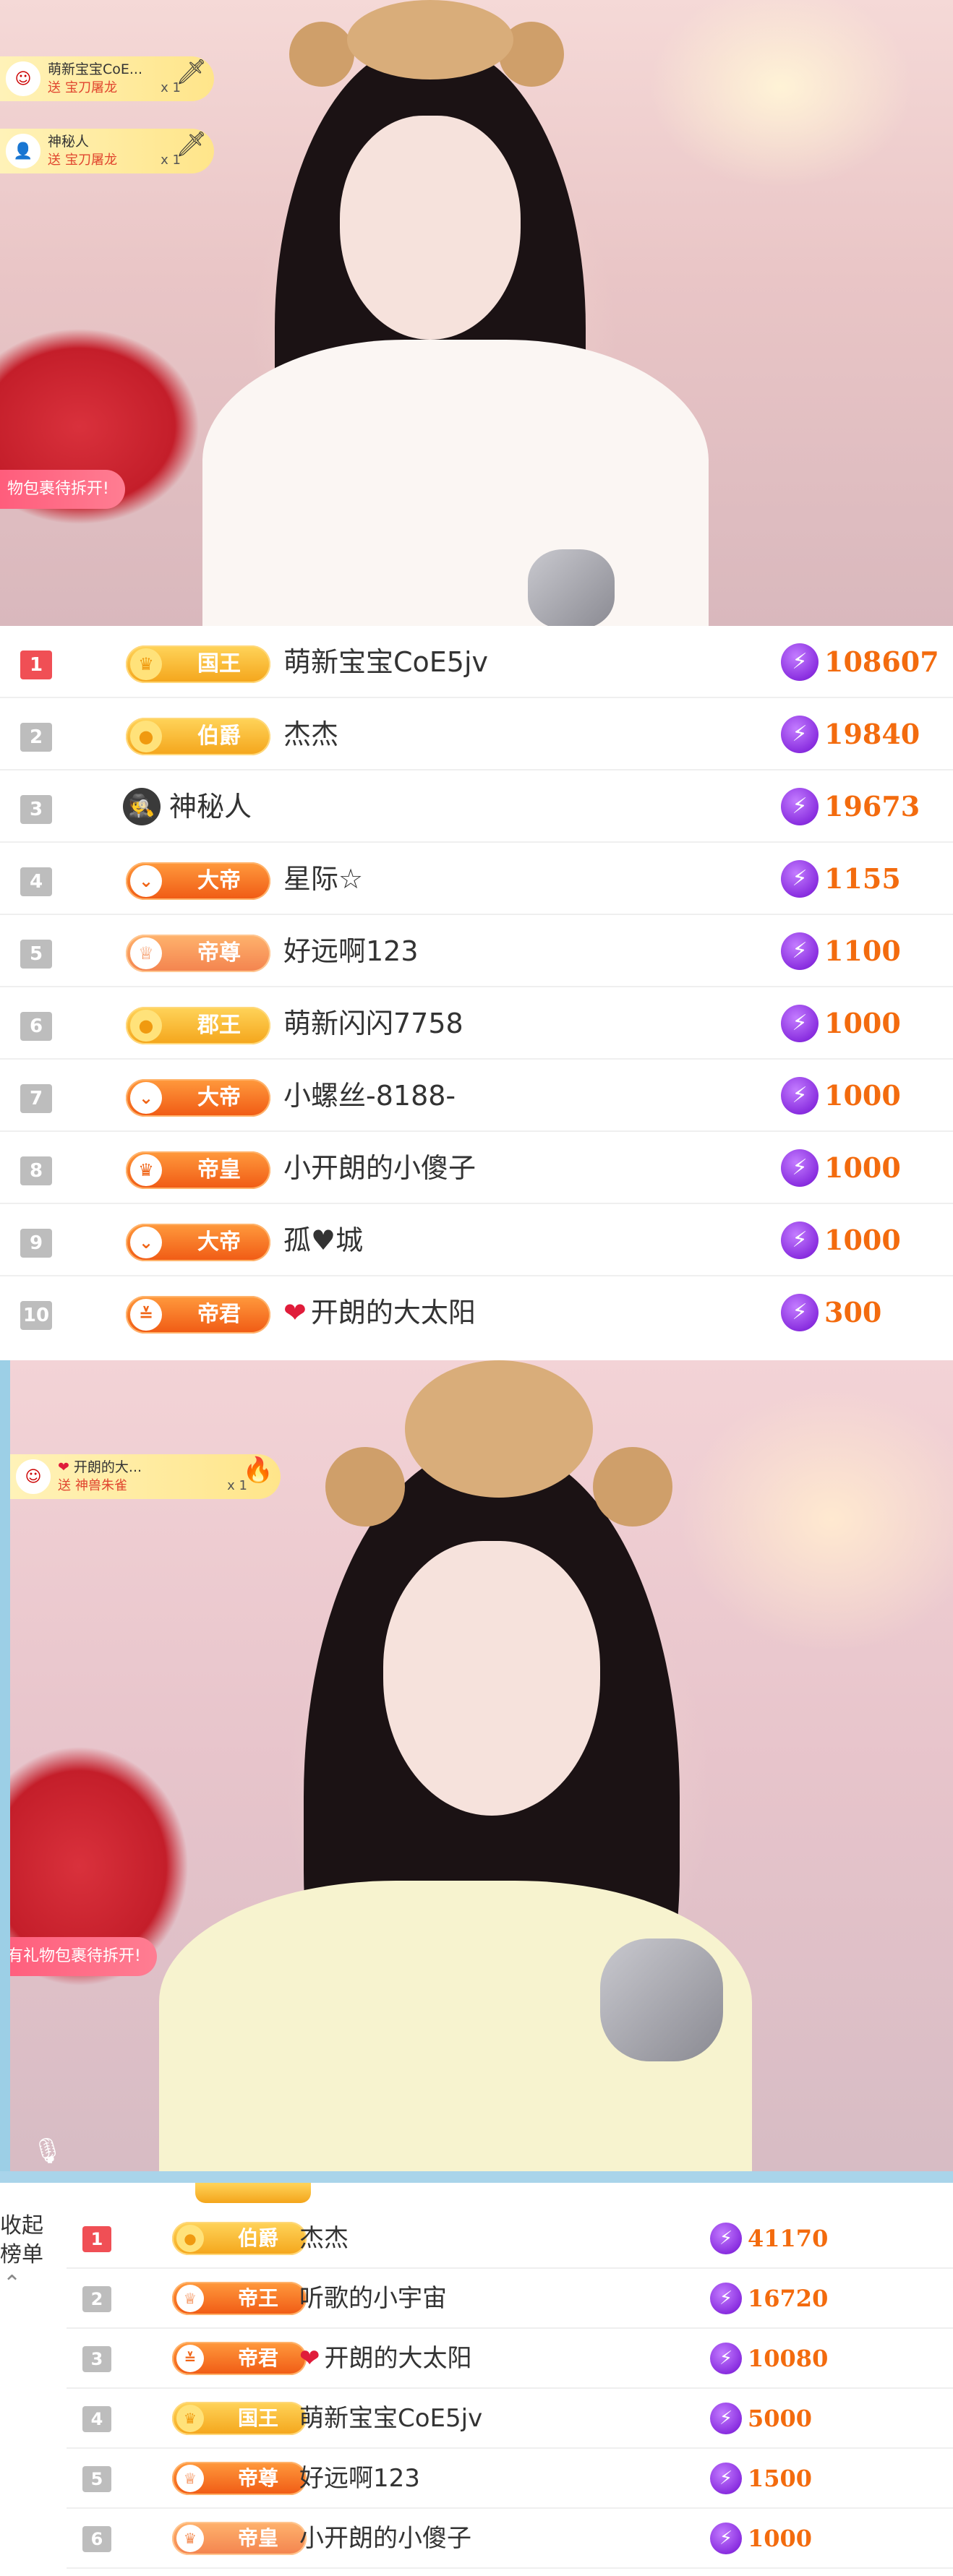  What do you see at coordinates (476, 1096) in the screenshot?
I see `leaderboard-row: 7 ⌄ 大帝 小螺丝-8188- ⚡ 1000` at bounding box center [476, 1096].